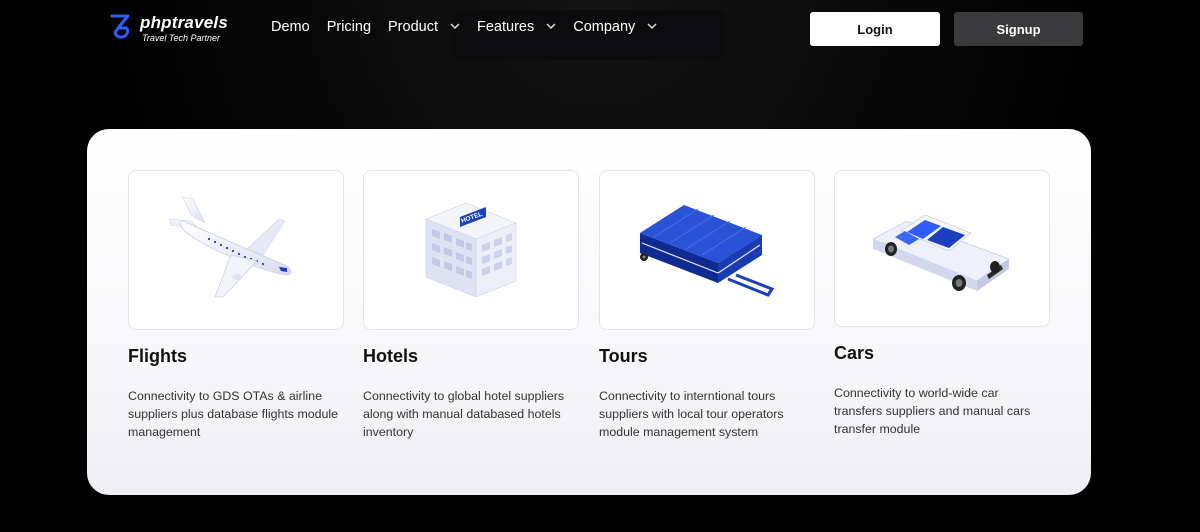 The image size is (1200, 532). What do you see at coordinates (472, 27) in the screenshot?
I see `main-nav: Demo Pricing Product Features Company` at bounding box center [472, 27].